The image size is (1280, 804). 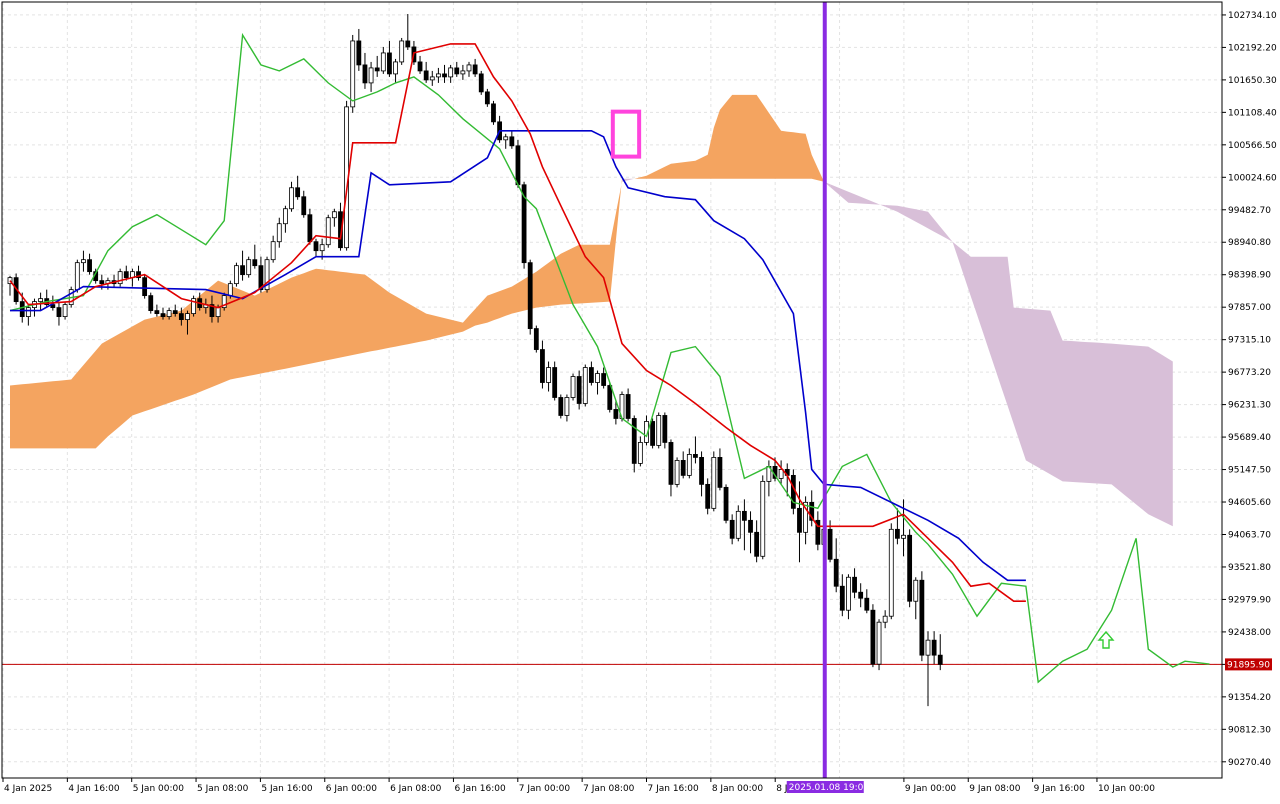 I want to click on highlight-box, so click(x=626, y=134).